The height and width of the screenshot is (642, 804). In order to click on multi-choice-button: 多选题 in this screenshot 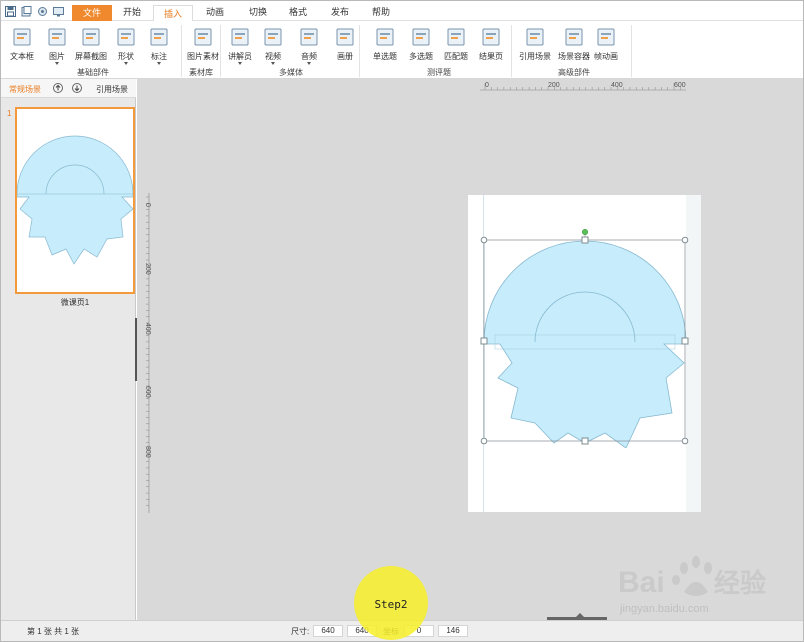, I will do `click(421, 44)`.